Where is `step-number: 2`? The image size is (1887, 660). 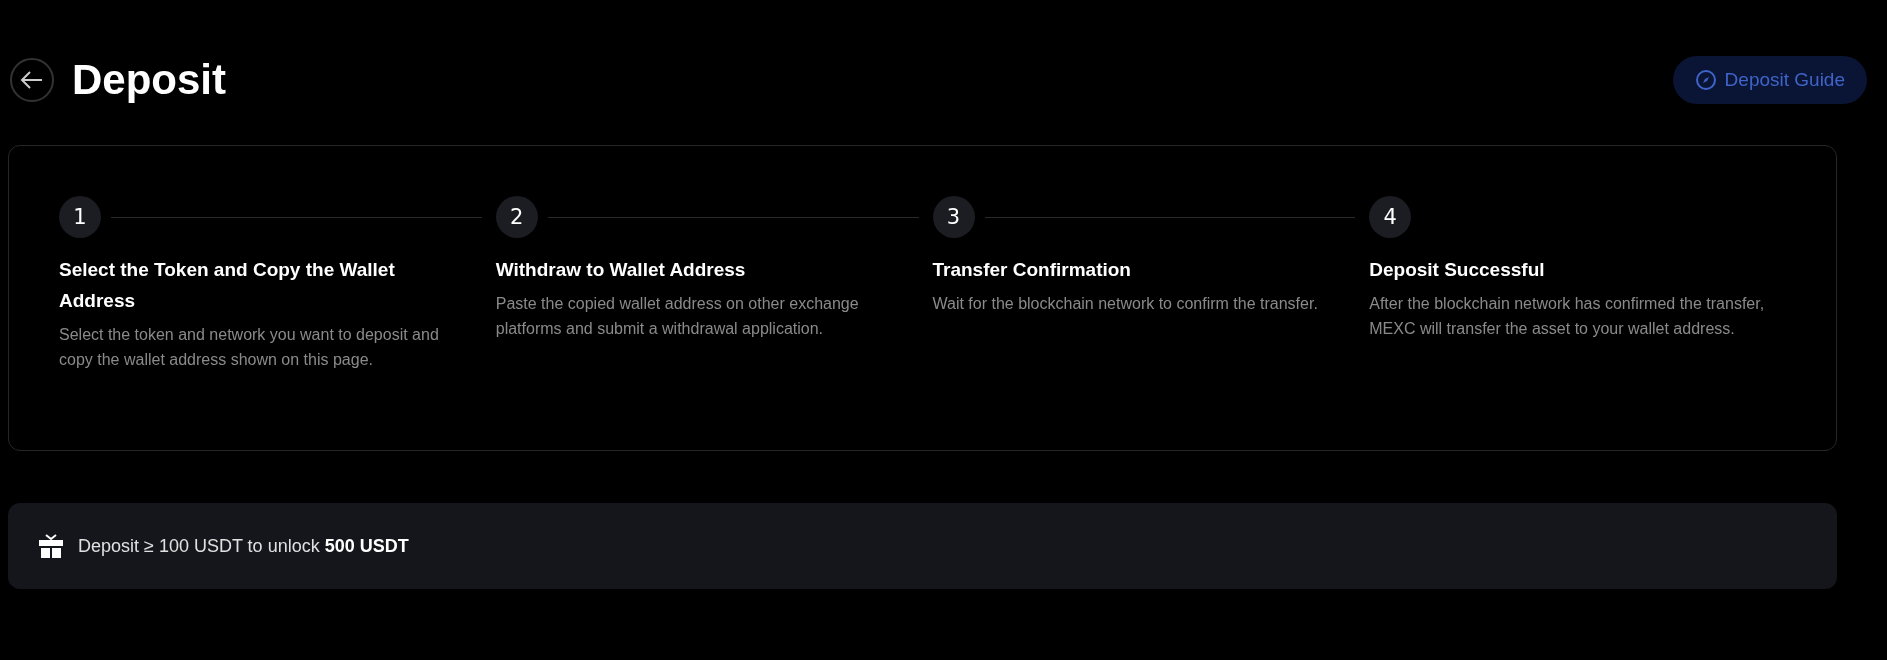
step-number: 2 is located at coordinates (516, 217).